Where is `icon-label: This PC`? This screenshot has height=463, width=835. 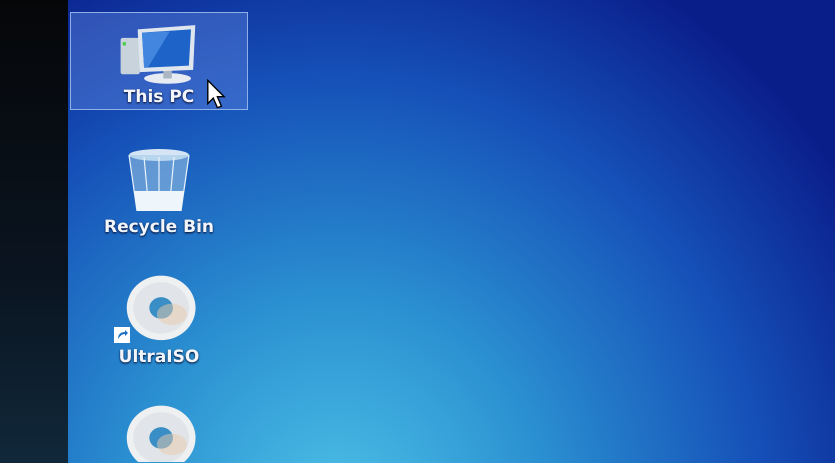
icon-label: This PC is located at coordinates (159, 97).